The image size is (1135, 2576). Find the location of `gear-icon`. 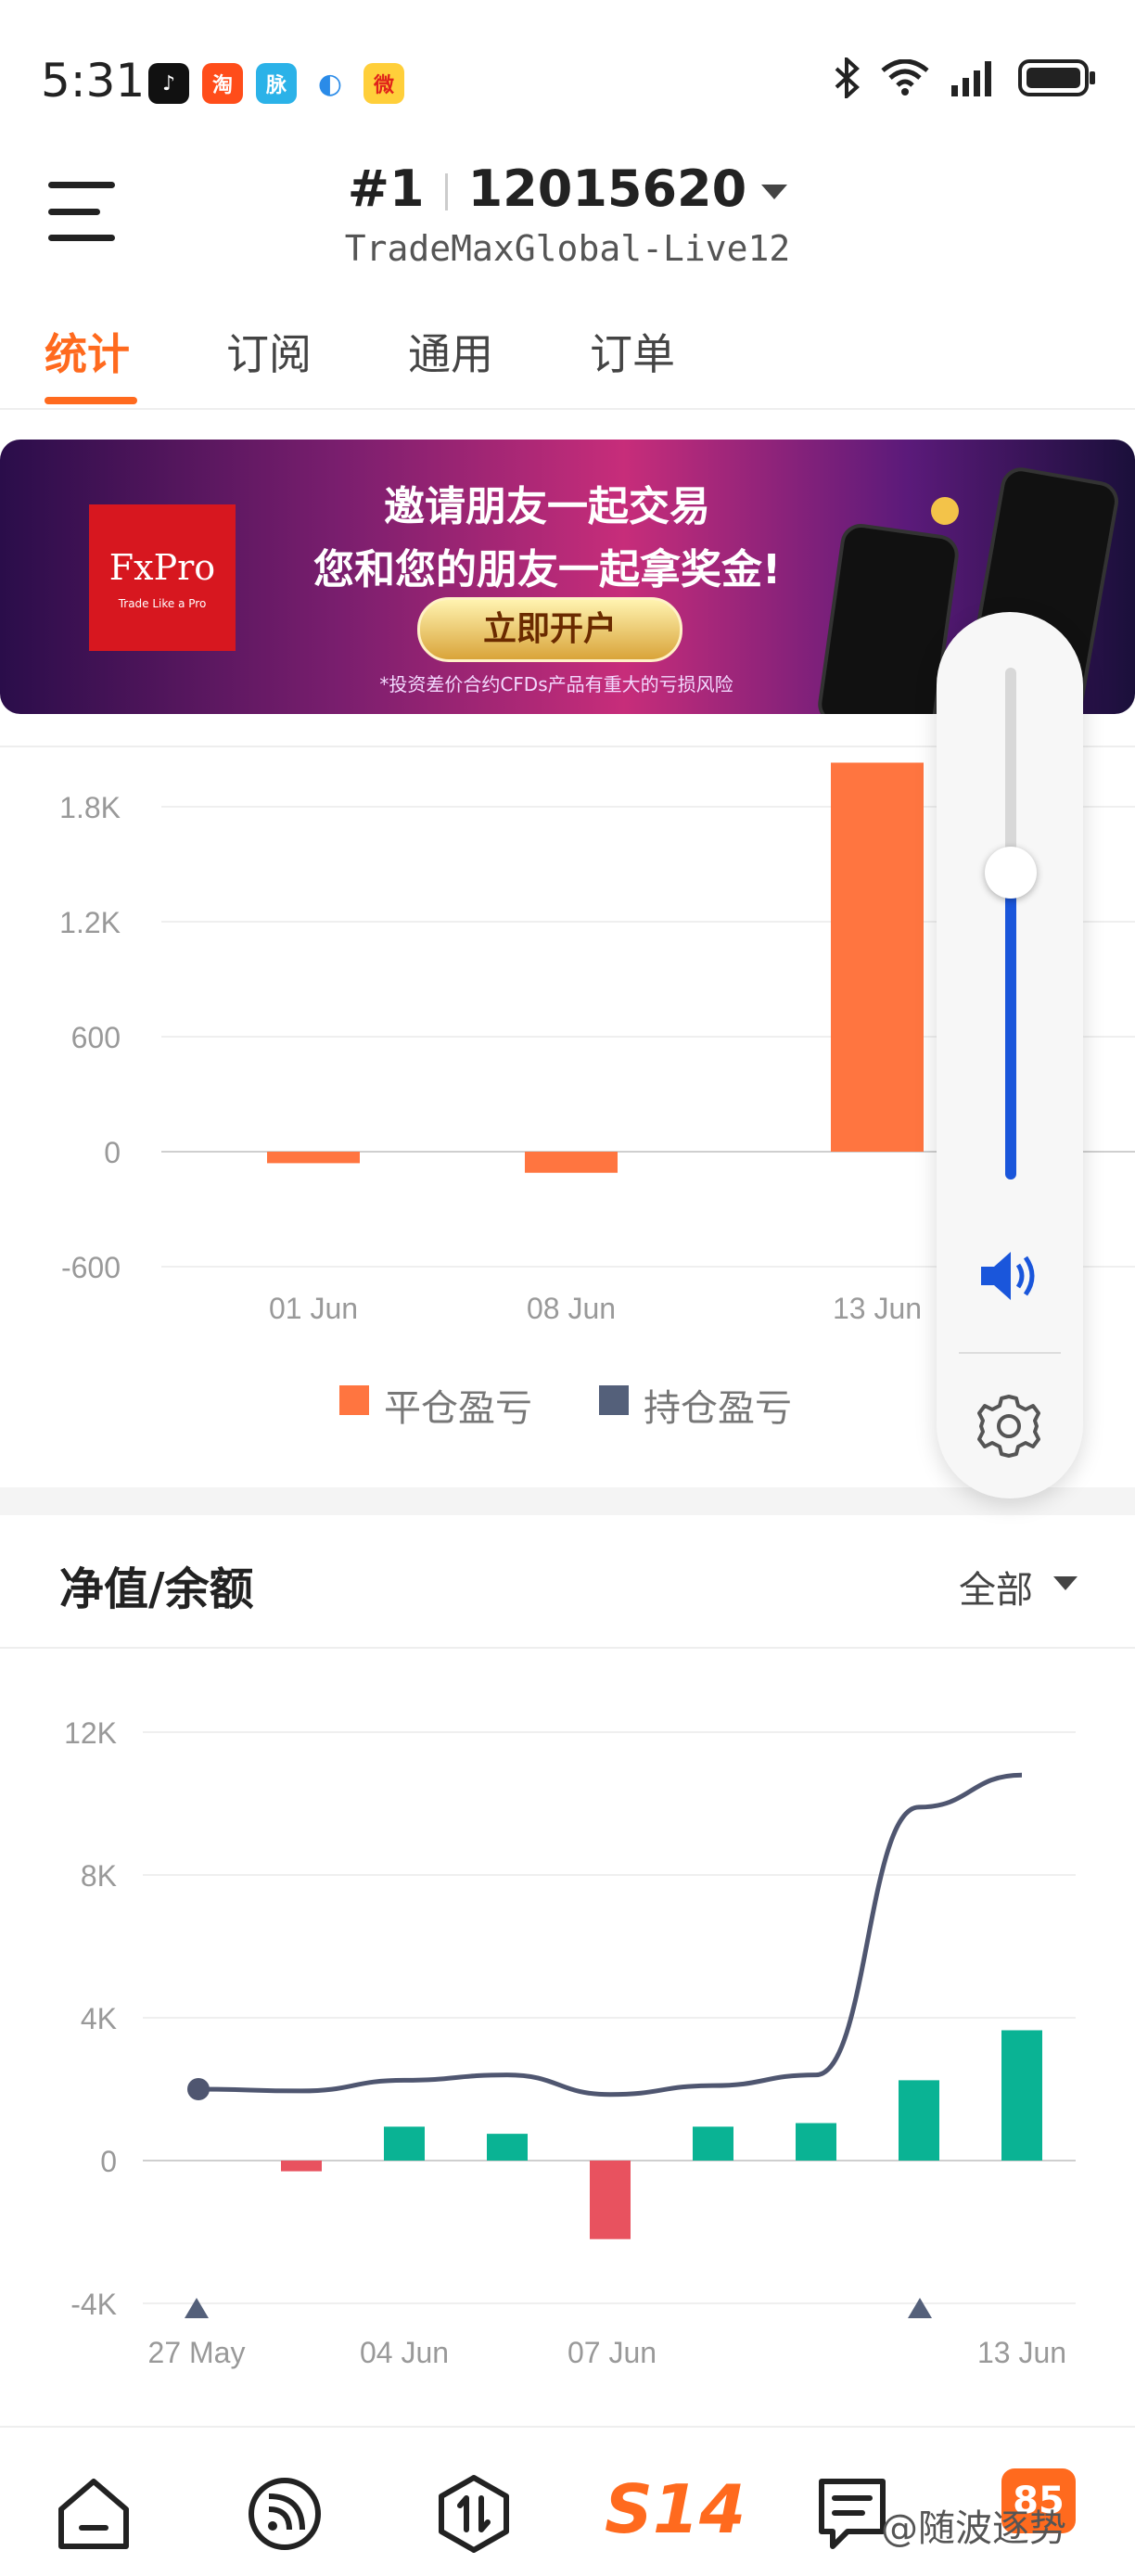

gear-icon is located at coordinates (1009, 1426).